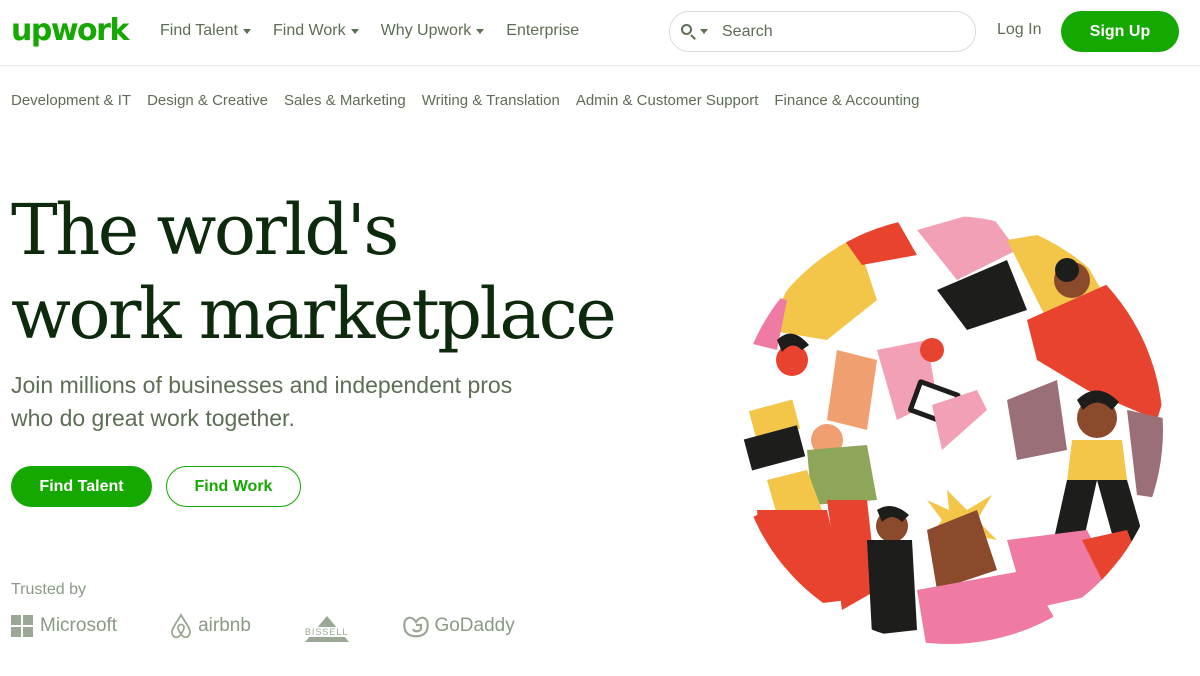 The width and height of the screenshot is (1200, 676). I want to click on godaddy-icon, so click(416, 627).